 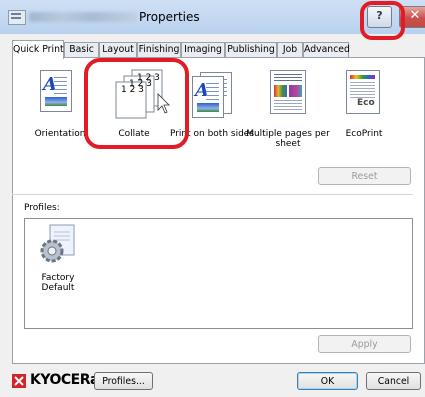 I want to click on ok-button: OK, so click(x=327, y=381).